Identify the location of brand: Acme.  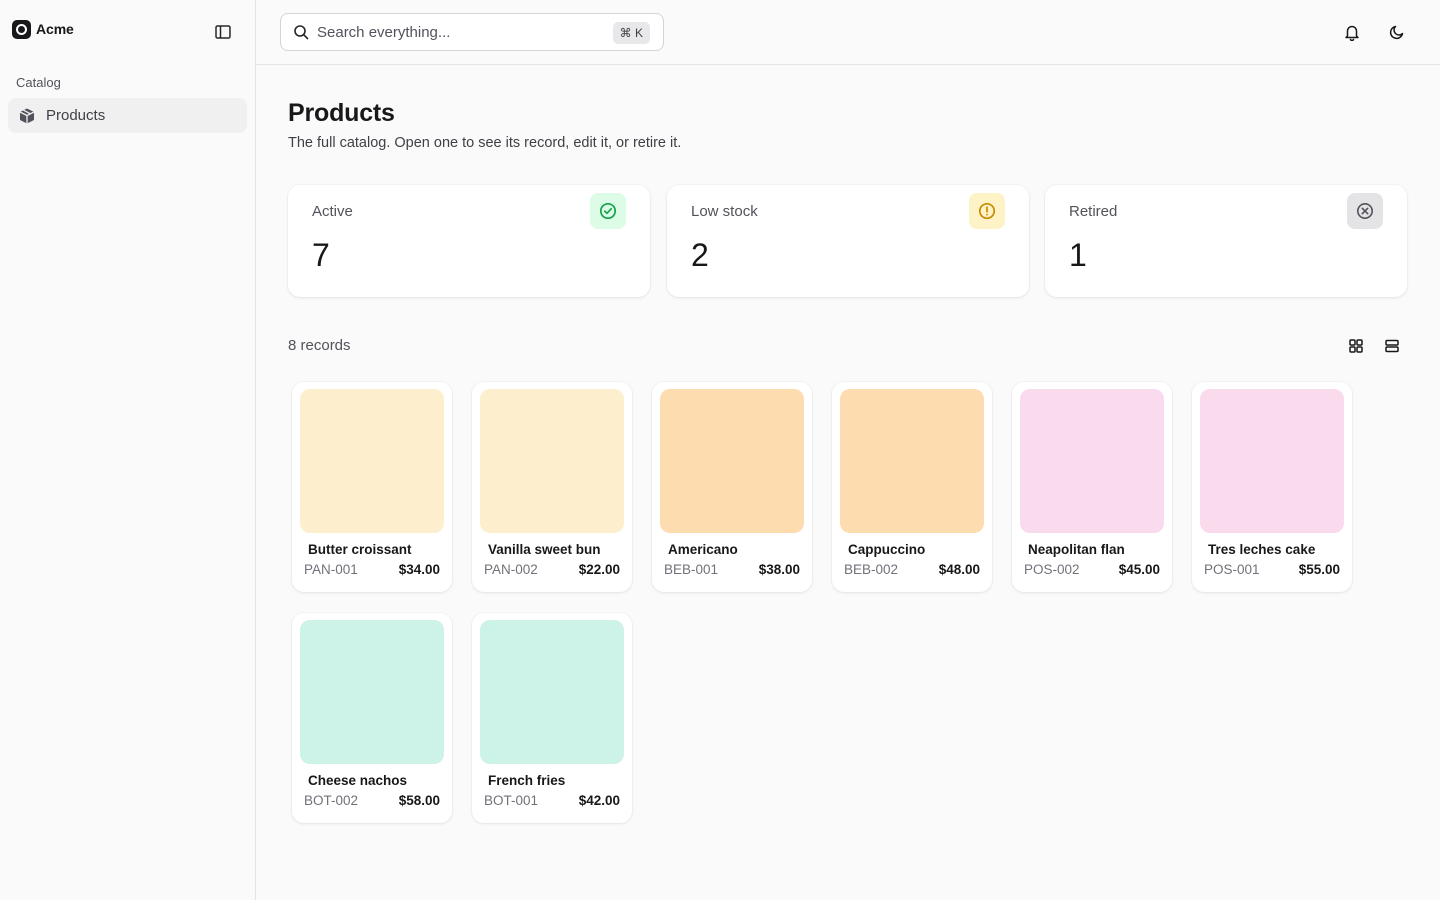
(43, 29).